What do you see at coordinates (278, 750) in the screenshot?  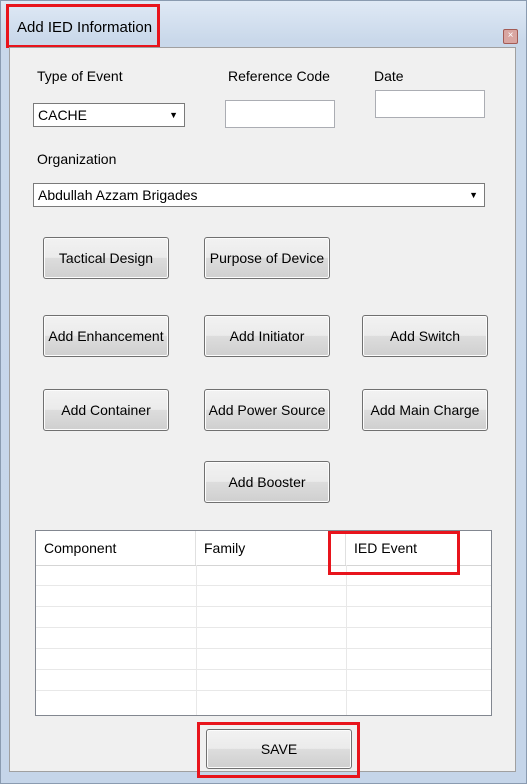 I see `save-highlight-box` at bounding box center [278, 750].